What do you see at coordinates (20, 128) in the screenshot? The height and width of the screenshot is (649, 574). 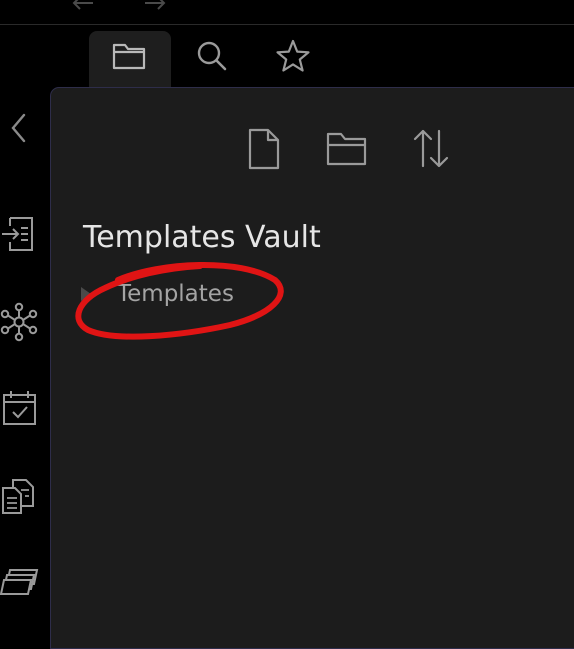 I see `chevron-left-icon` at bounding box center [20, 128].